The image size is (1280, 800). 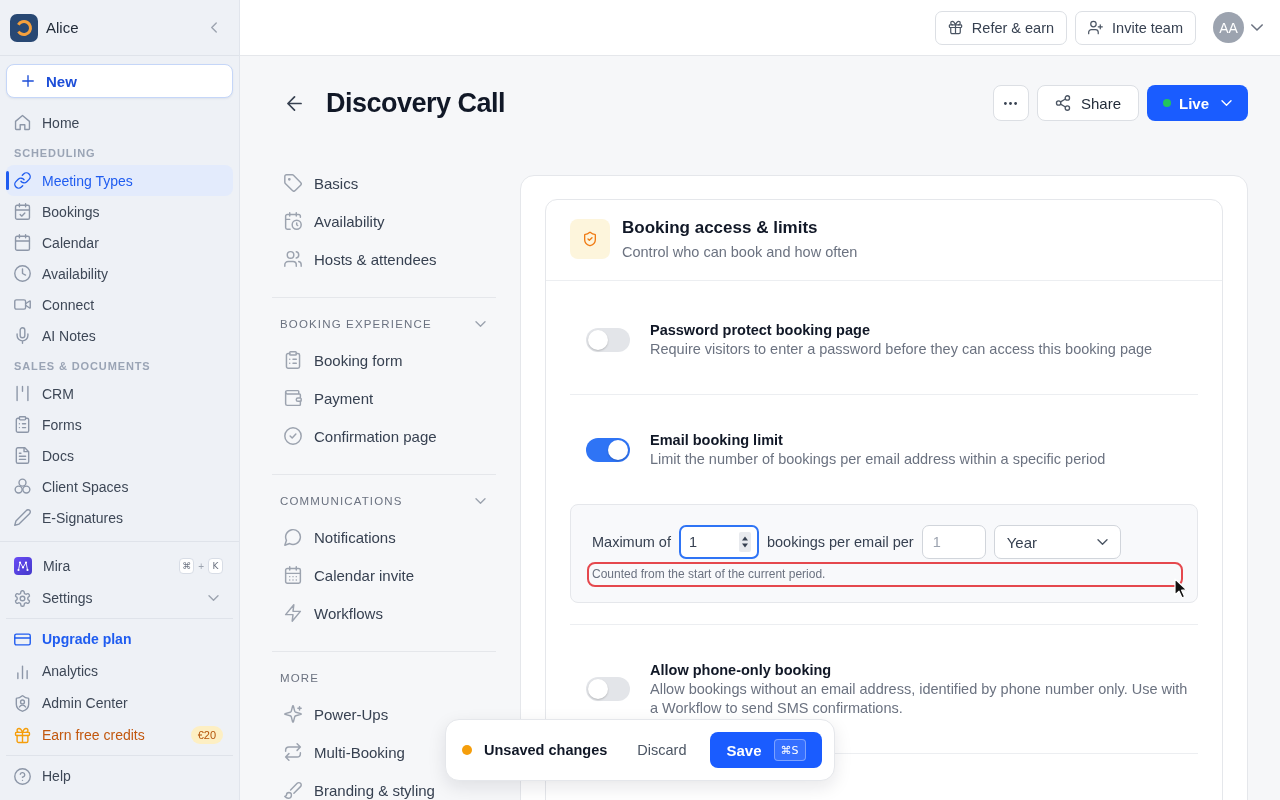 What do you see at coordinates (546, 750) in the screenshot?
I see `unsaved-status-text: Unsaved changes` at bounding box center [546, 750].